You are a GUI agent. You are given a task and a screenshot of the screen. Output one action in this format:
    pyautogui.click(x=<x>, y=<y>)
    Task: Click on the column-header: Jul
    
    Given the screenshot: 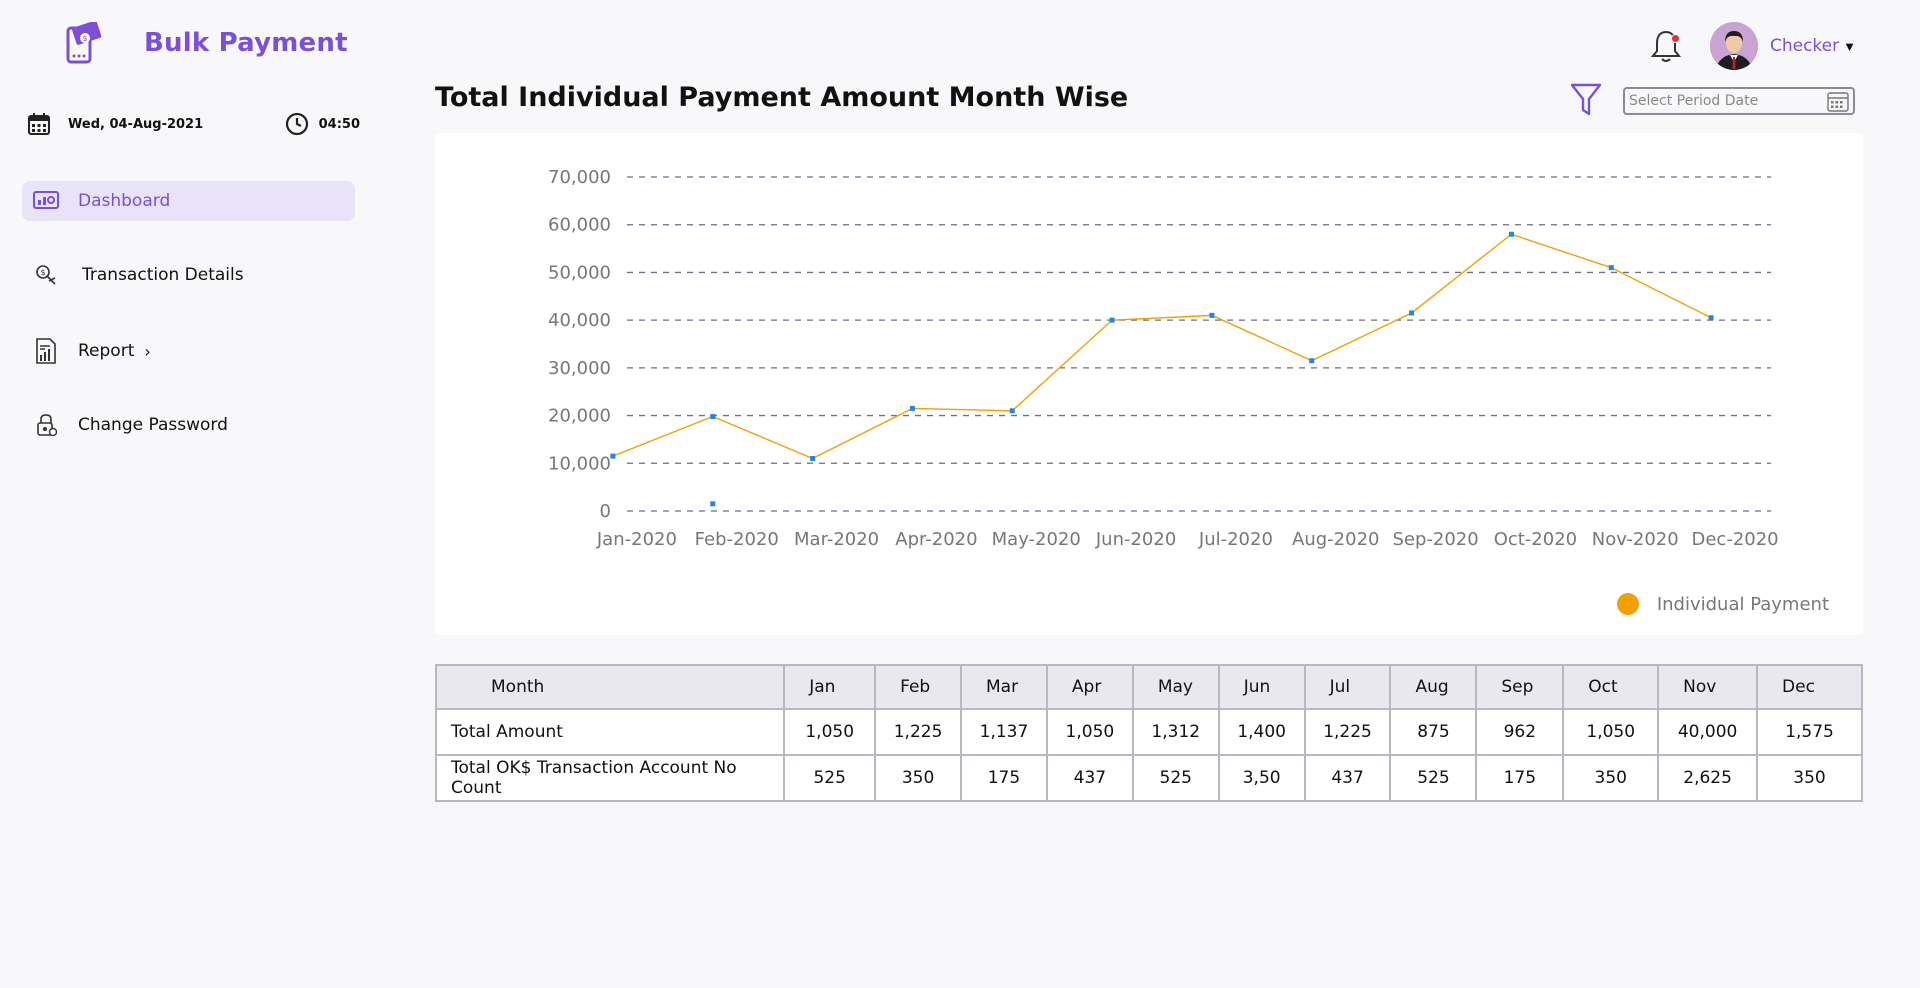 What is the action you would take?
    pyautogui.click(x=1347, y=687)
    